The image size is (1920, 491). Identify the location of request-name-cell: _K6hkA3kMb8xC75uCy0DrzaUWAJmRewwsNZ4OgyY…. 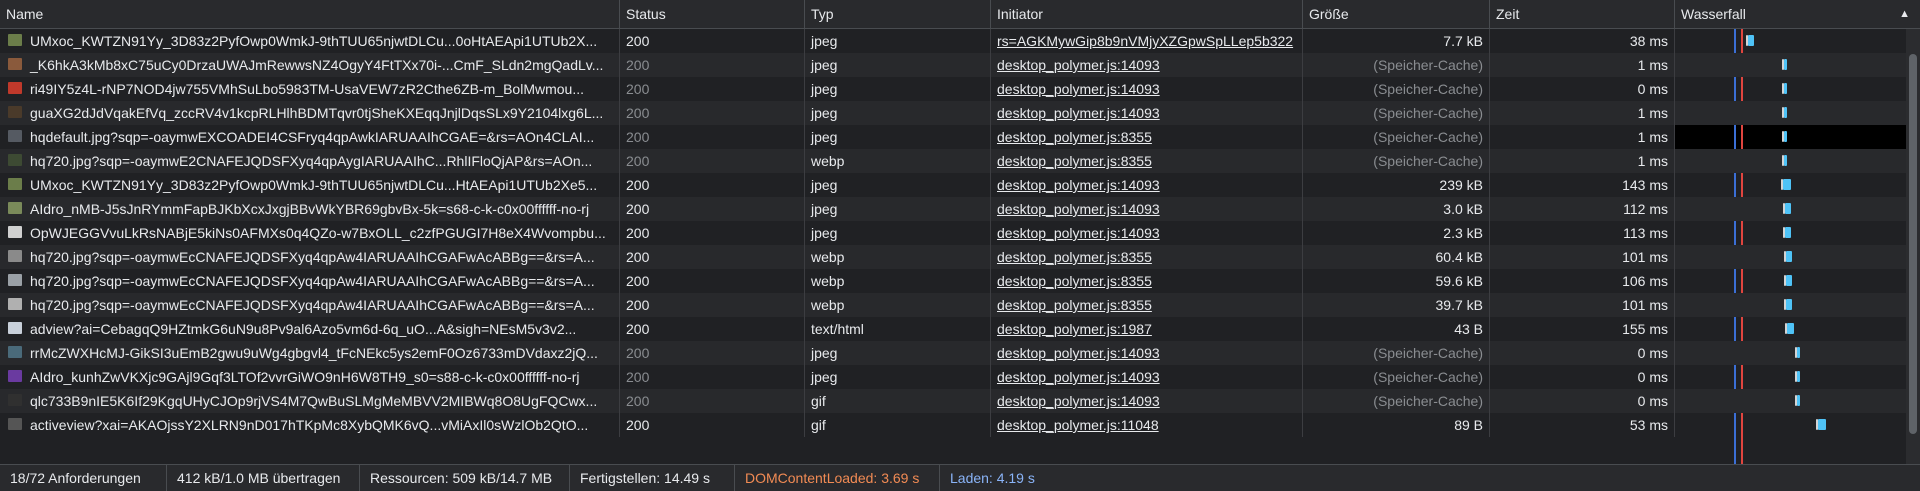
(310, 65).